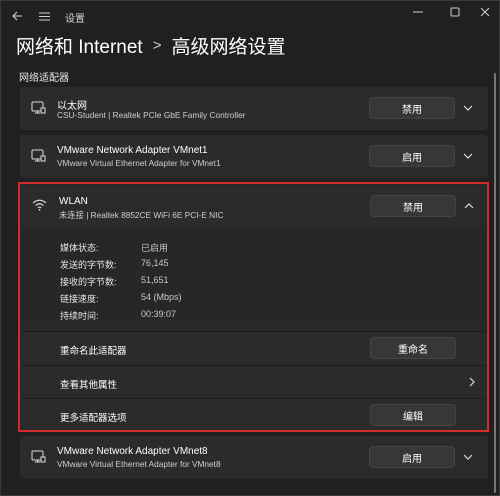 The height and width of the screenshot is (496, 500). What do you see at coordinates (79, 299) in the screenshot?
I see `stat-label-link-speed: 链接速度:` at bounding box center [79, 299].